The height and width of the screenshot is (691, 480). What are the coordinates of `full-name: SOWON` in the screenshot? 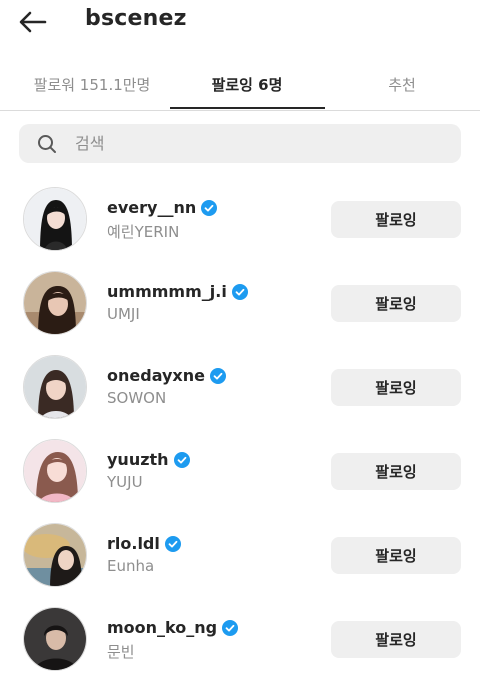 It's located at (137, 398).